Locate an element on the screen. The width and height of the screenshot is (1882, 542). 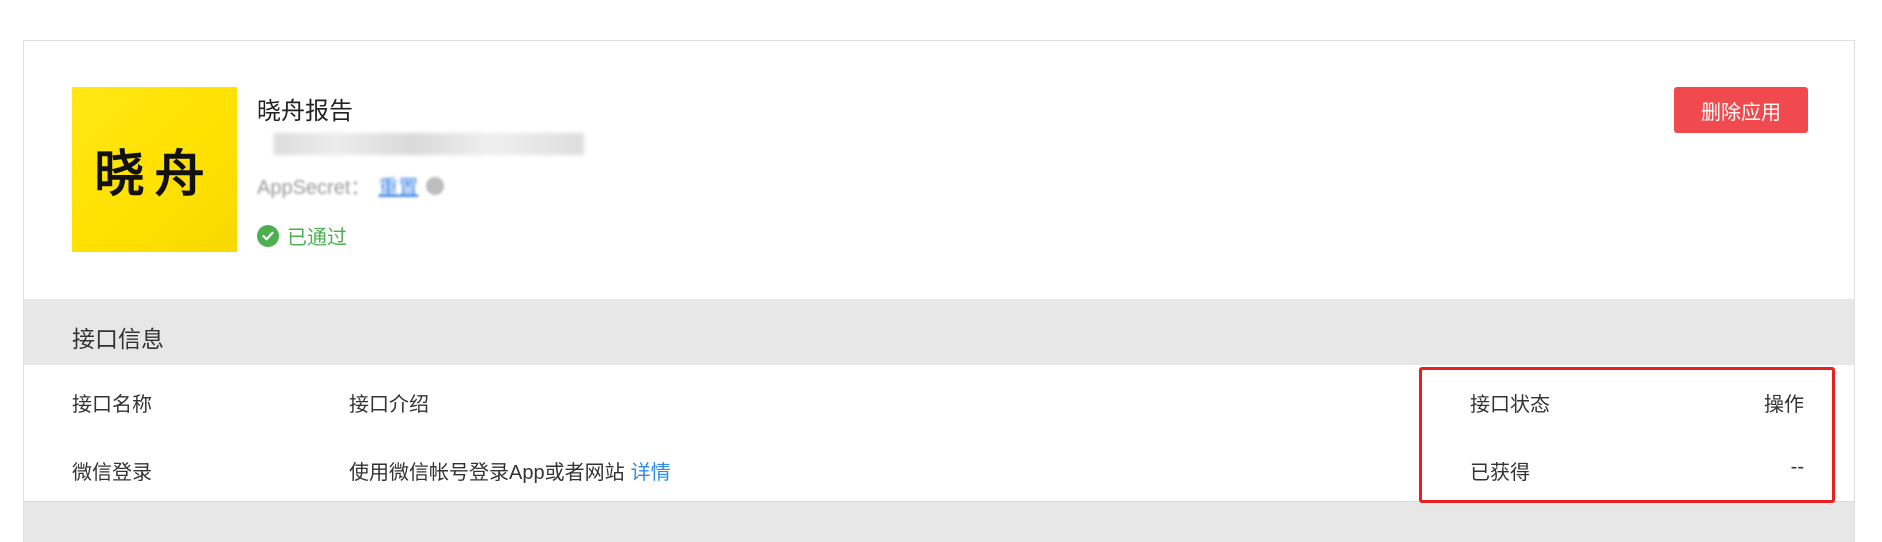
app-secret-label: AppSecret： is located at coordinates (314, 188).